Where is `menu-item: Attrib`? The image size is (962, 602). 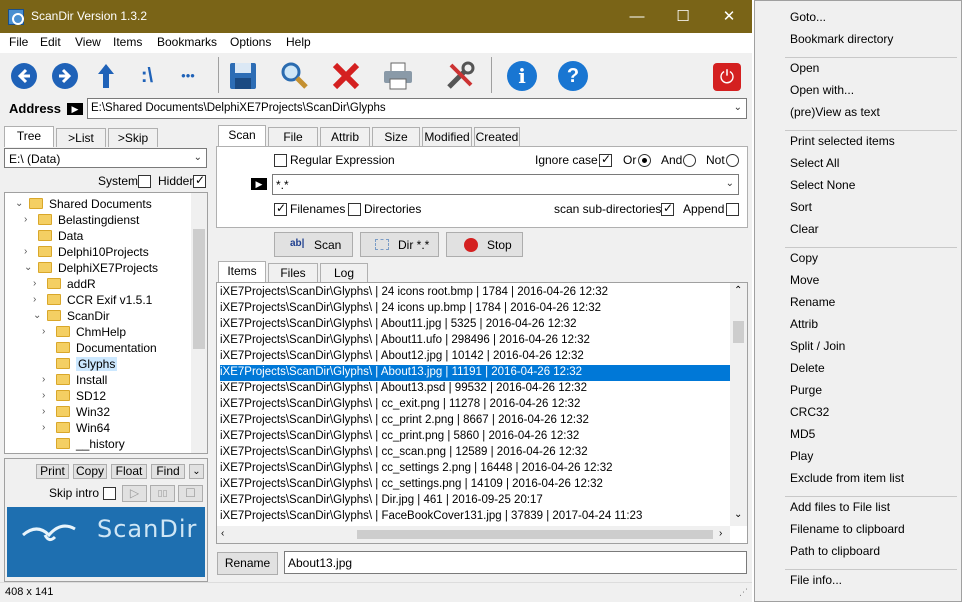
menu-item: Attrib is located at coordinates (804, 324).